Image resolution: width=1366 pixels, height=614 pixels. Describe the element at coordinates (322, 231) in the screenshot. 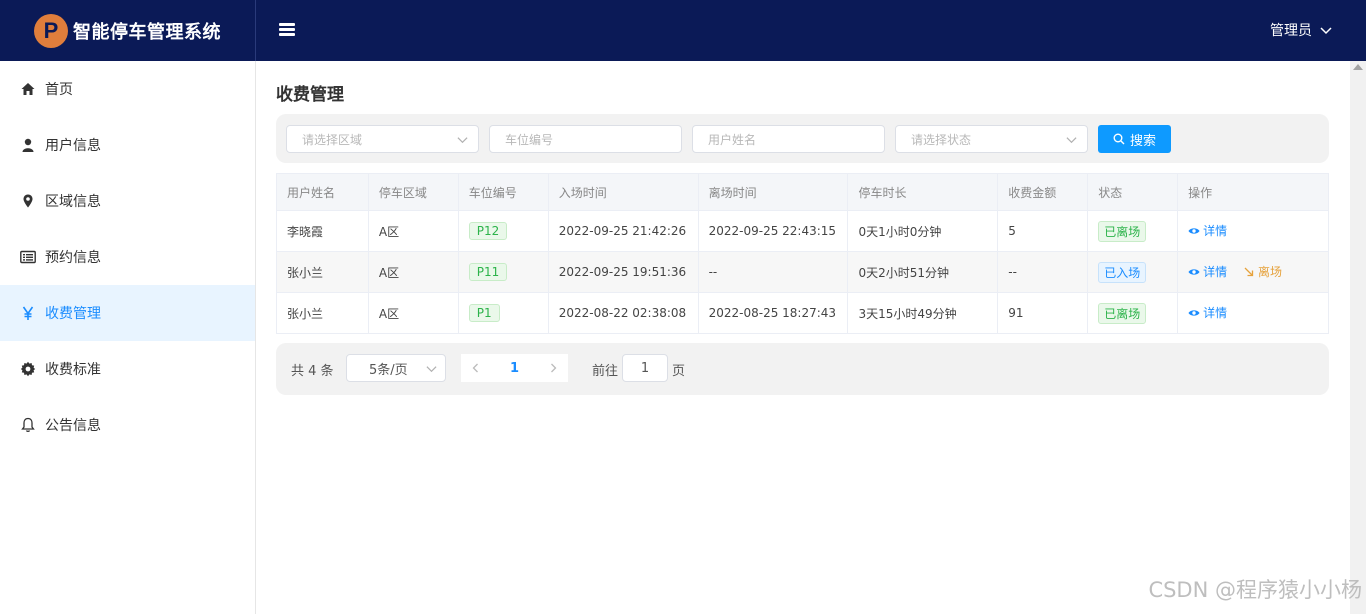

I see `cell-user: 李晓霞` at that location.